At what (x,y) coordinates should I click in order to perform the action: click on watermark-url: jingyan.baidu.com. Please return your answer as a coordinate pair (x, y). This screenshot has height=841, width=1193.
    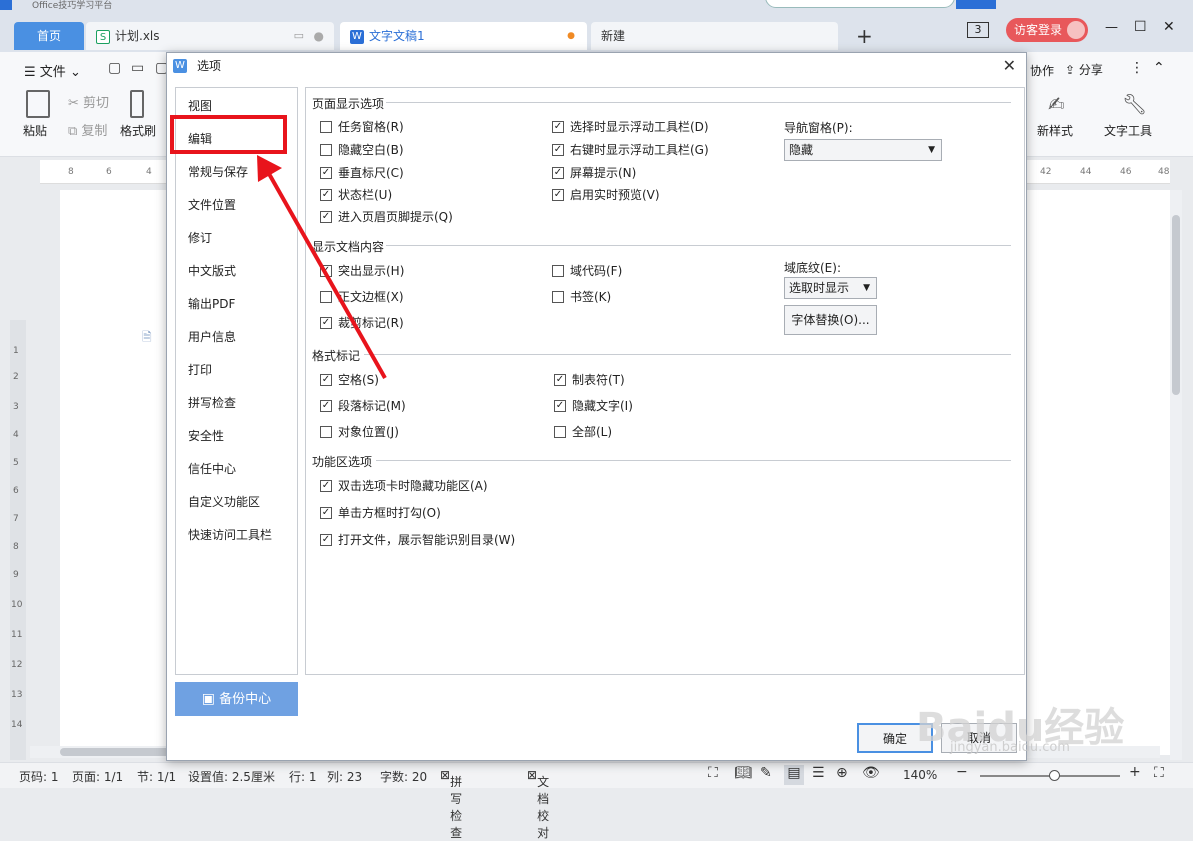
    Looking at the image, I should click on (1010, 747).